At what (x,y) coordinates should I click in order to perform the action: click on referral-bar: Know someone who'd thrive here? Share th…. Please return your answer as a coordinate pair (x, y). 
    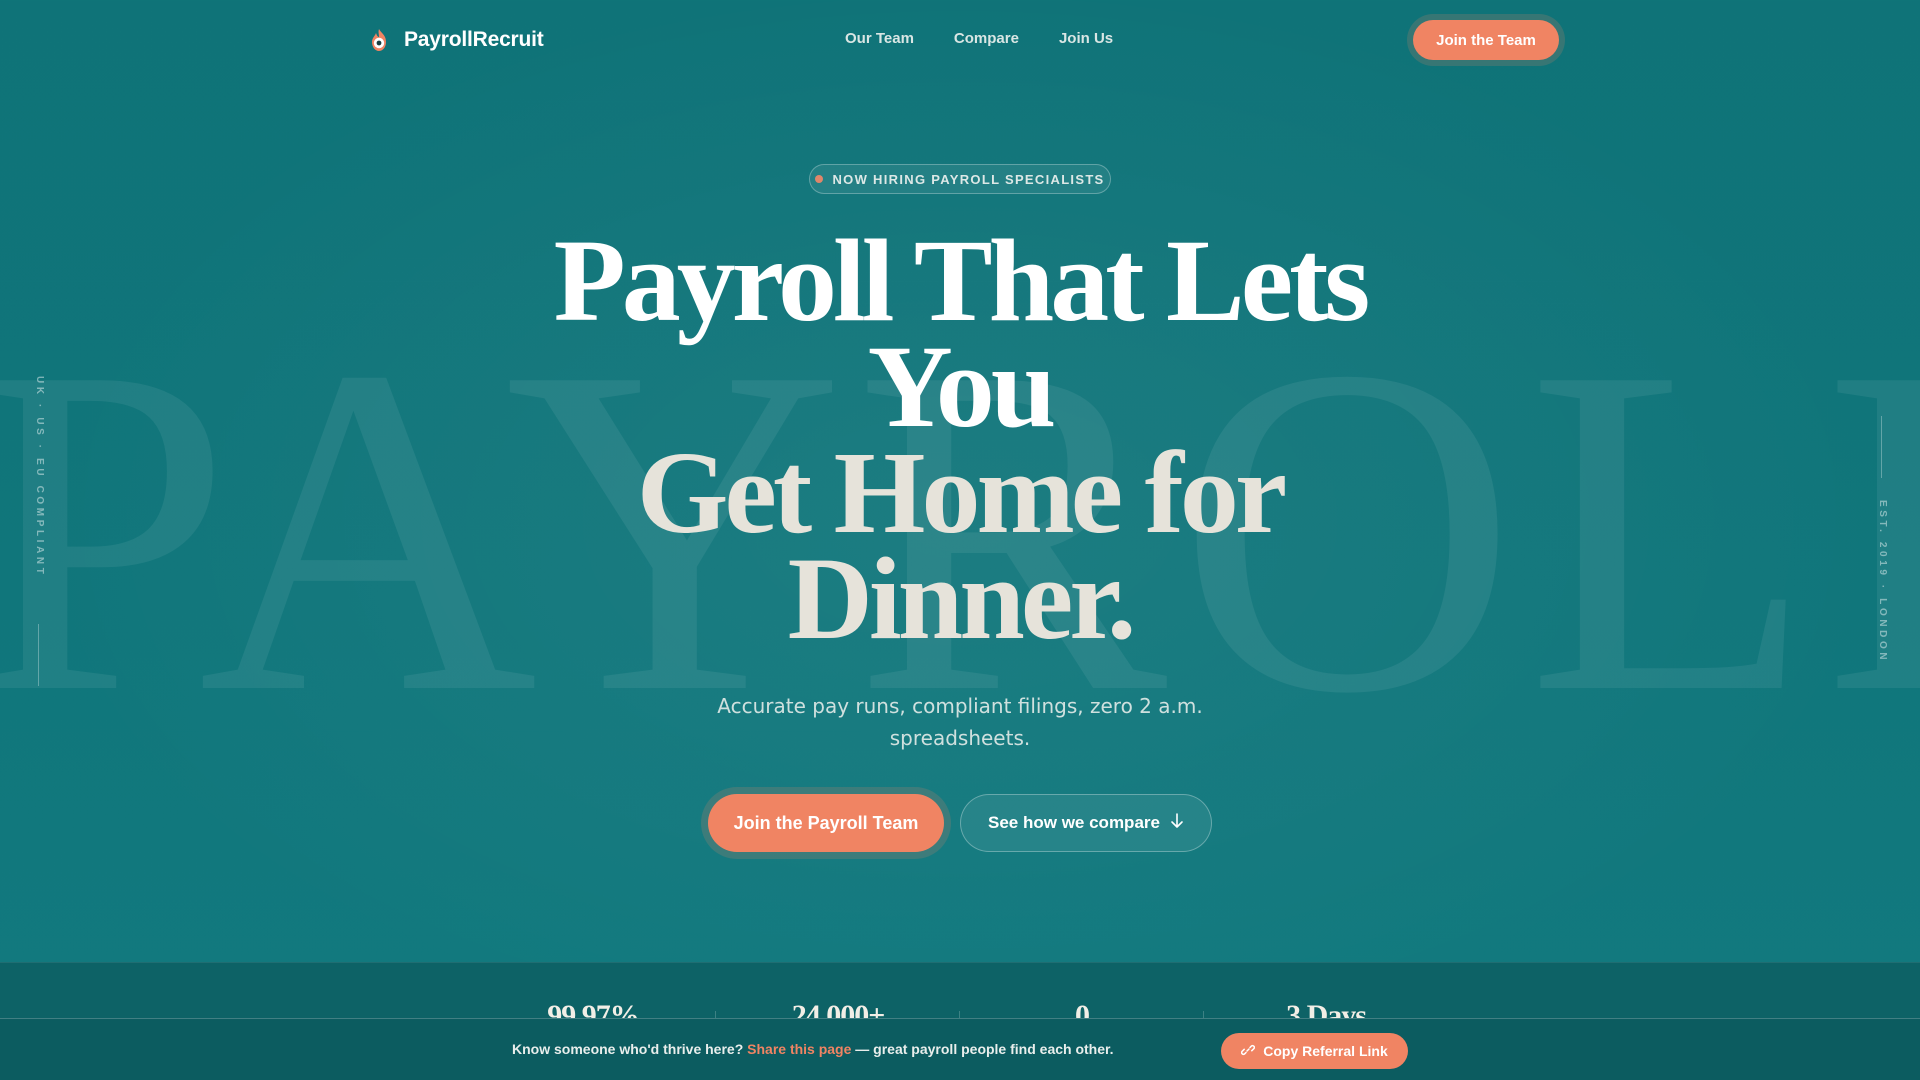
    Looking at the image, I should click on (960, 1049).